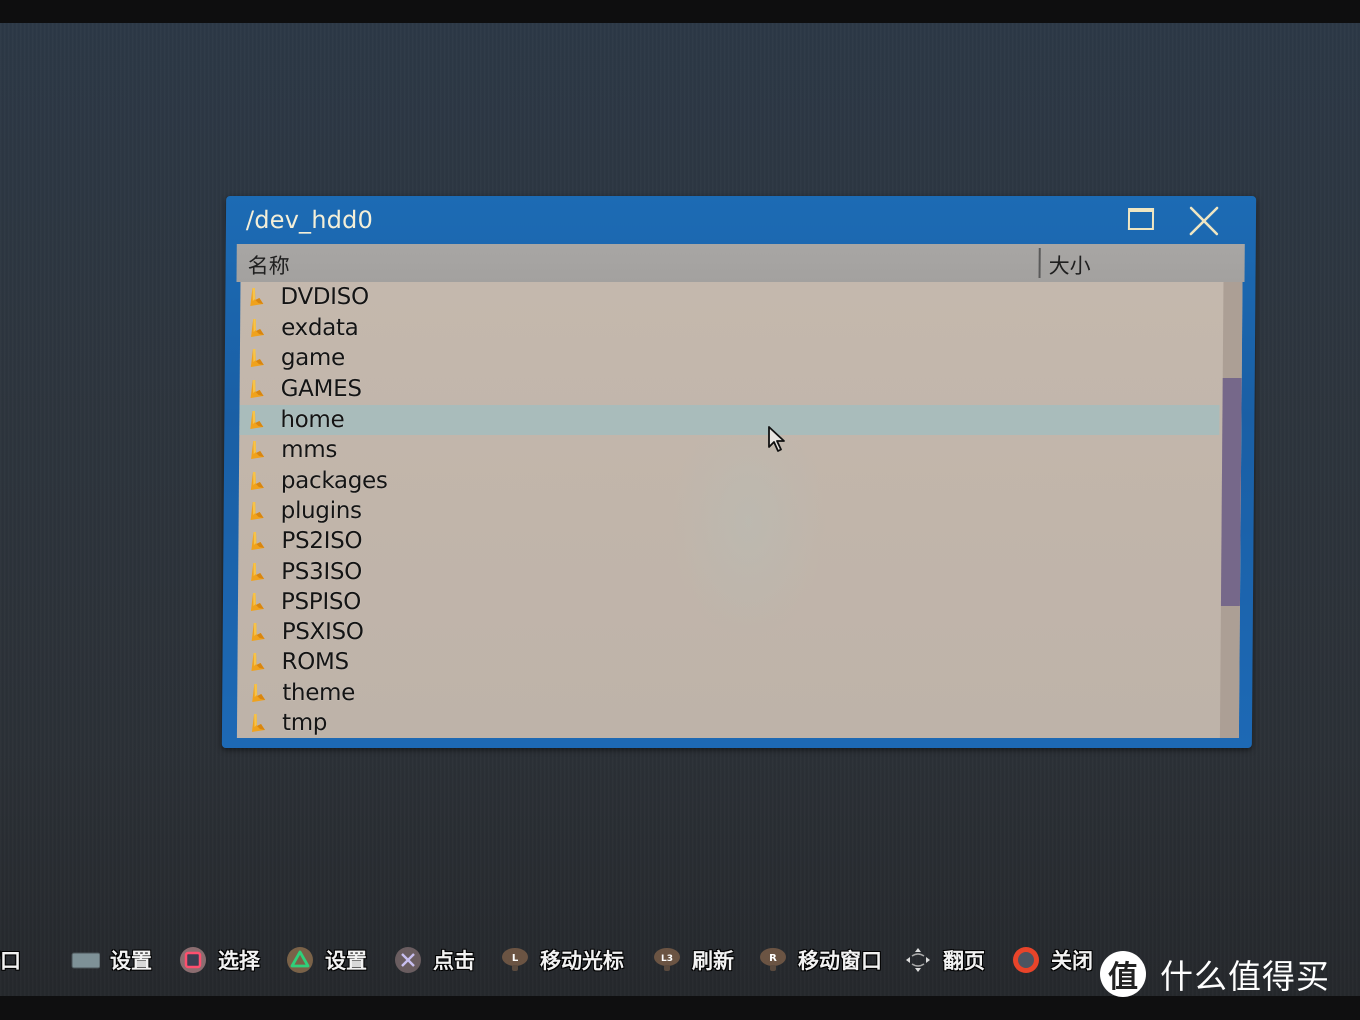  I want to click on hint-label: 新窗口, so click(10, 961).